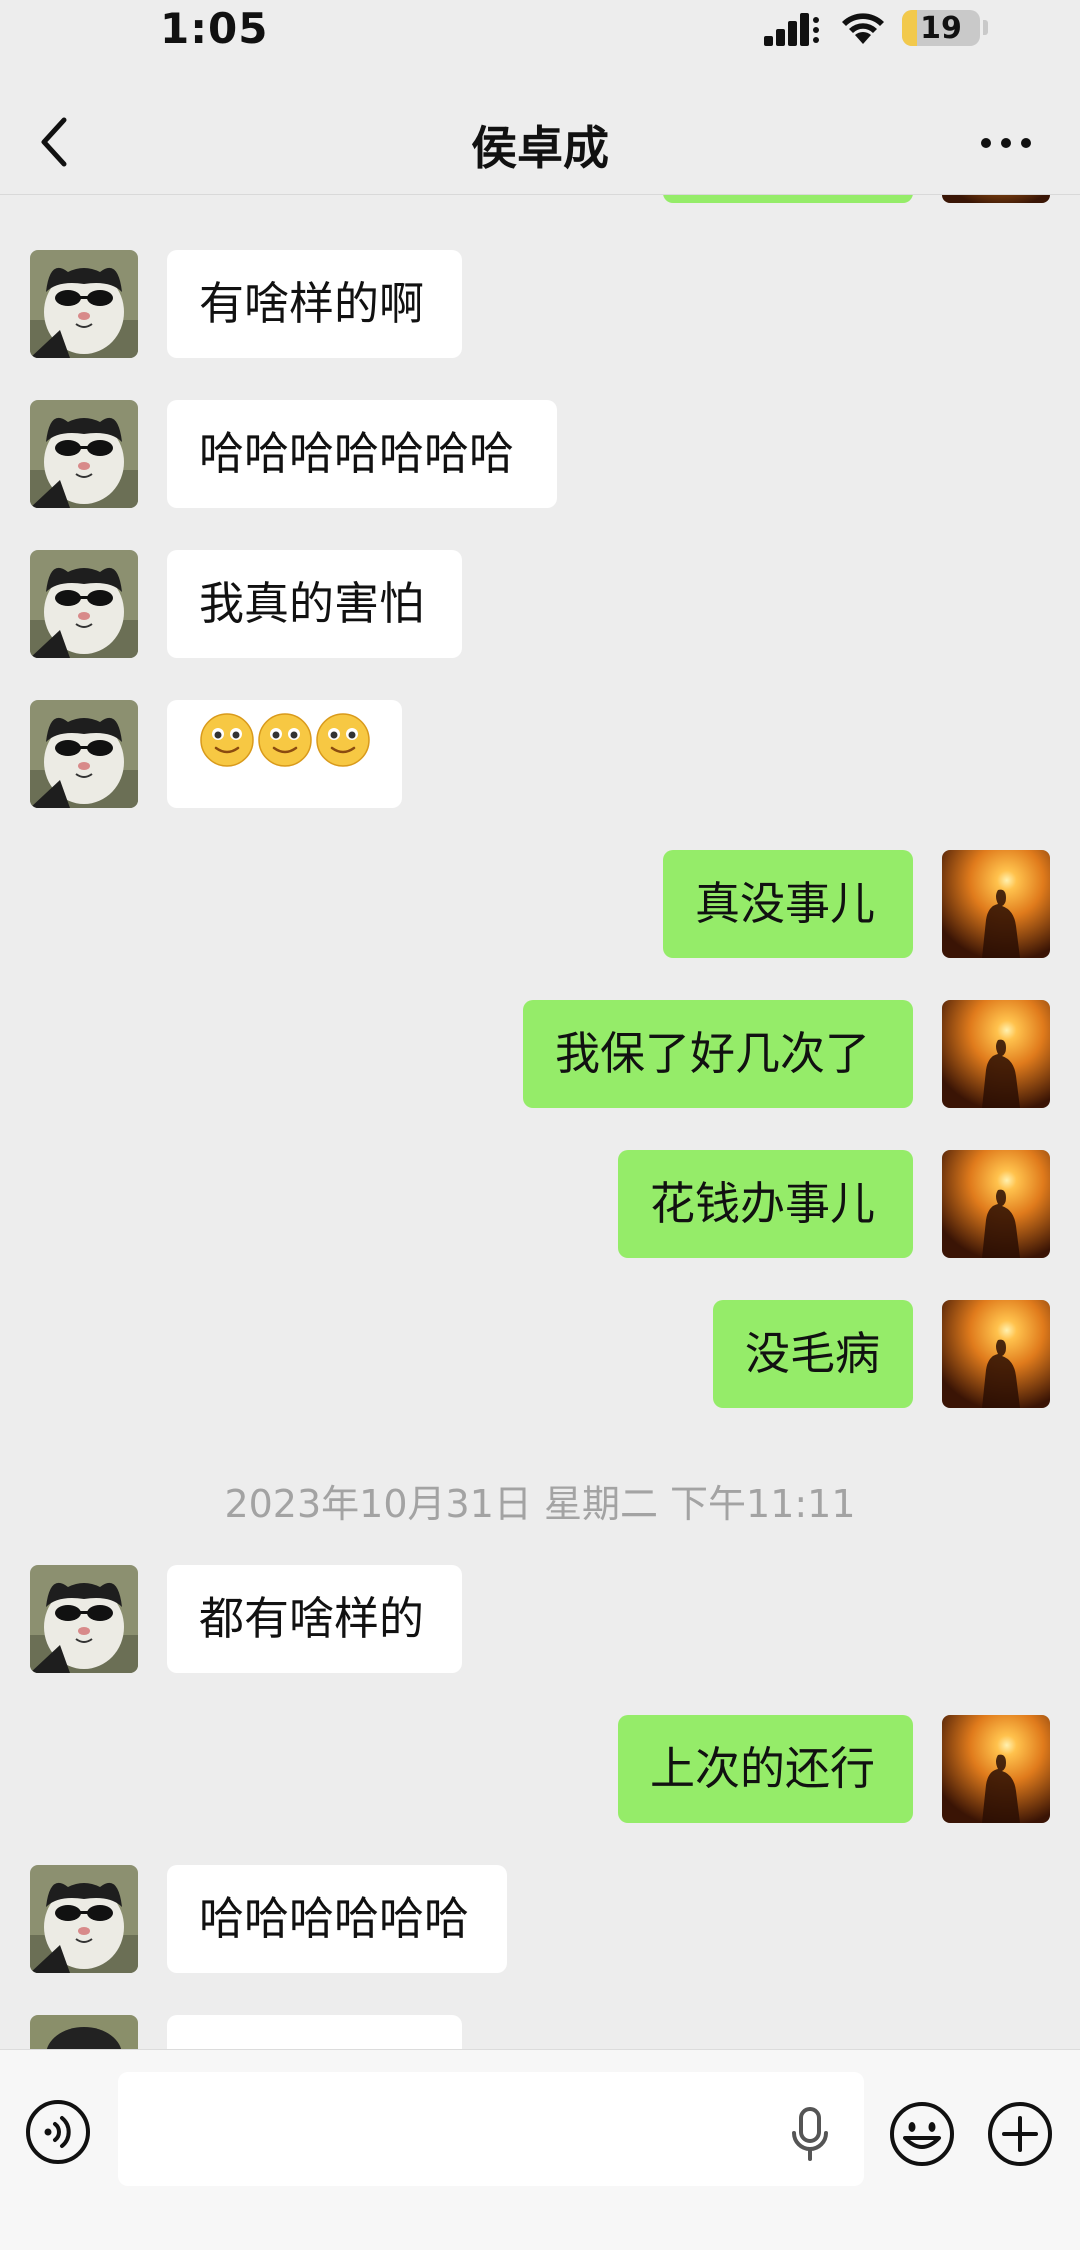 The height and width of the screenshot is (2250, 1080). What do you see at coordinates (540, 1620) in the screenshot?
I see `chat-message: 都有啥样的` at bounding box center [540, 1620].